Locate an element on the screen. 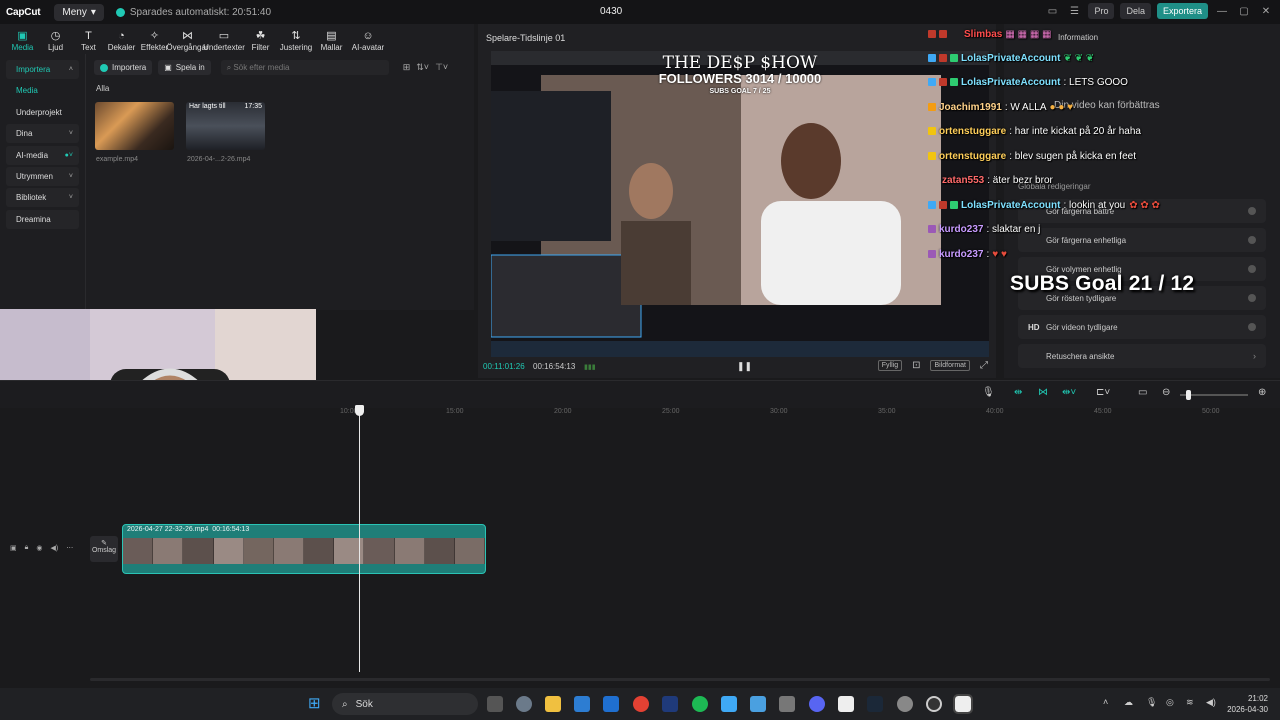  tool-adjust: ⇅ Justering is located at coordinates (296, 42).